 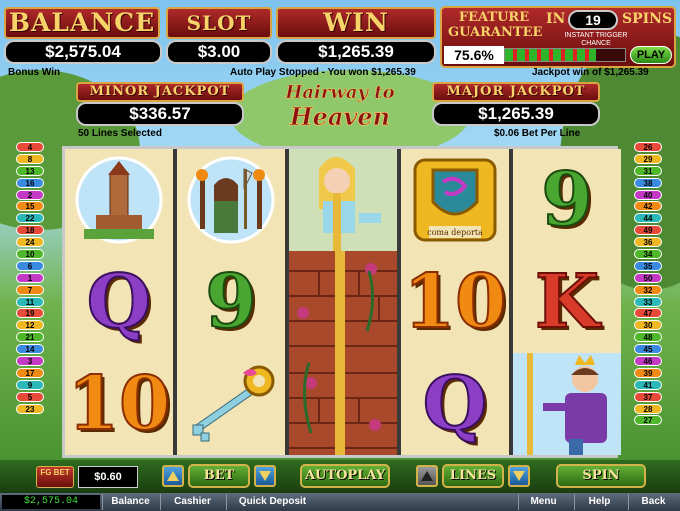 What do you see at coordinates (231, 404) in the screenshot?
I see `symbol-key` at bounding box center [231, 404].